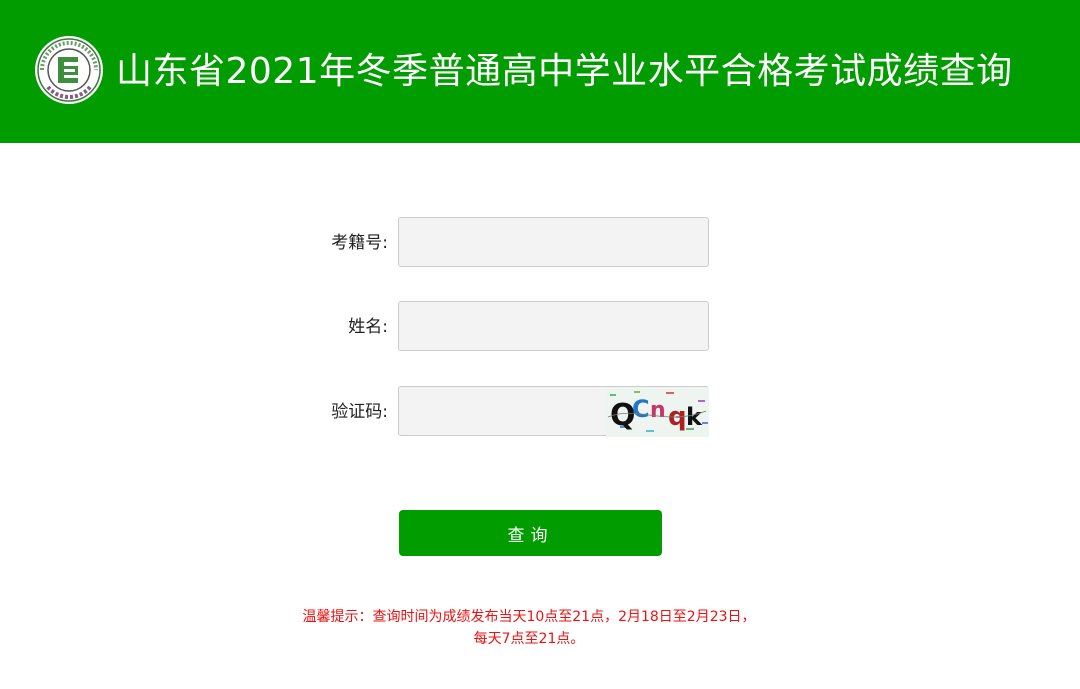 The image size is (1080, 689). I want to click on captcha-char-5: k, so click(694, 417).